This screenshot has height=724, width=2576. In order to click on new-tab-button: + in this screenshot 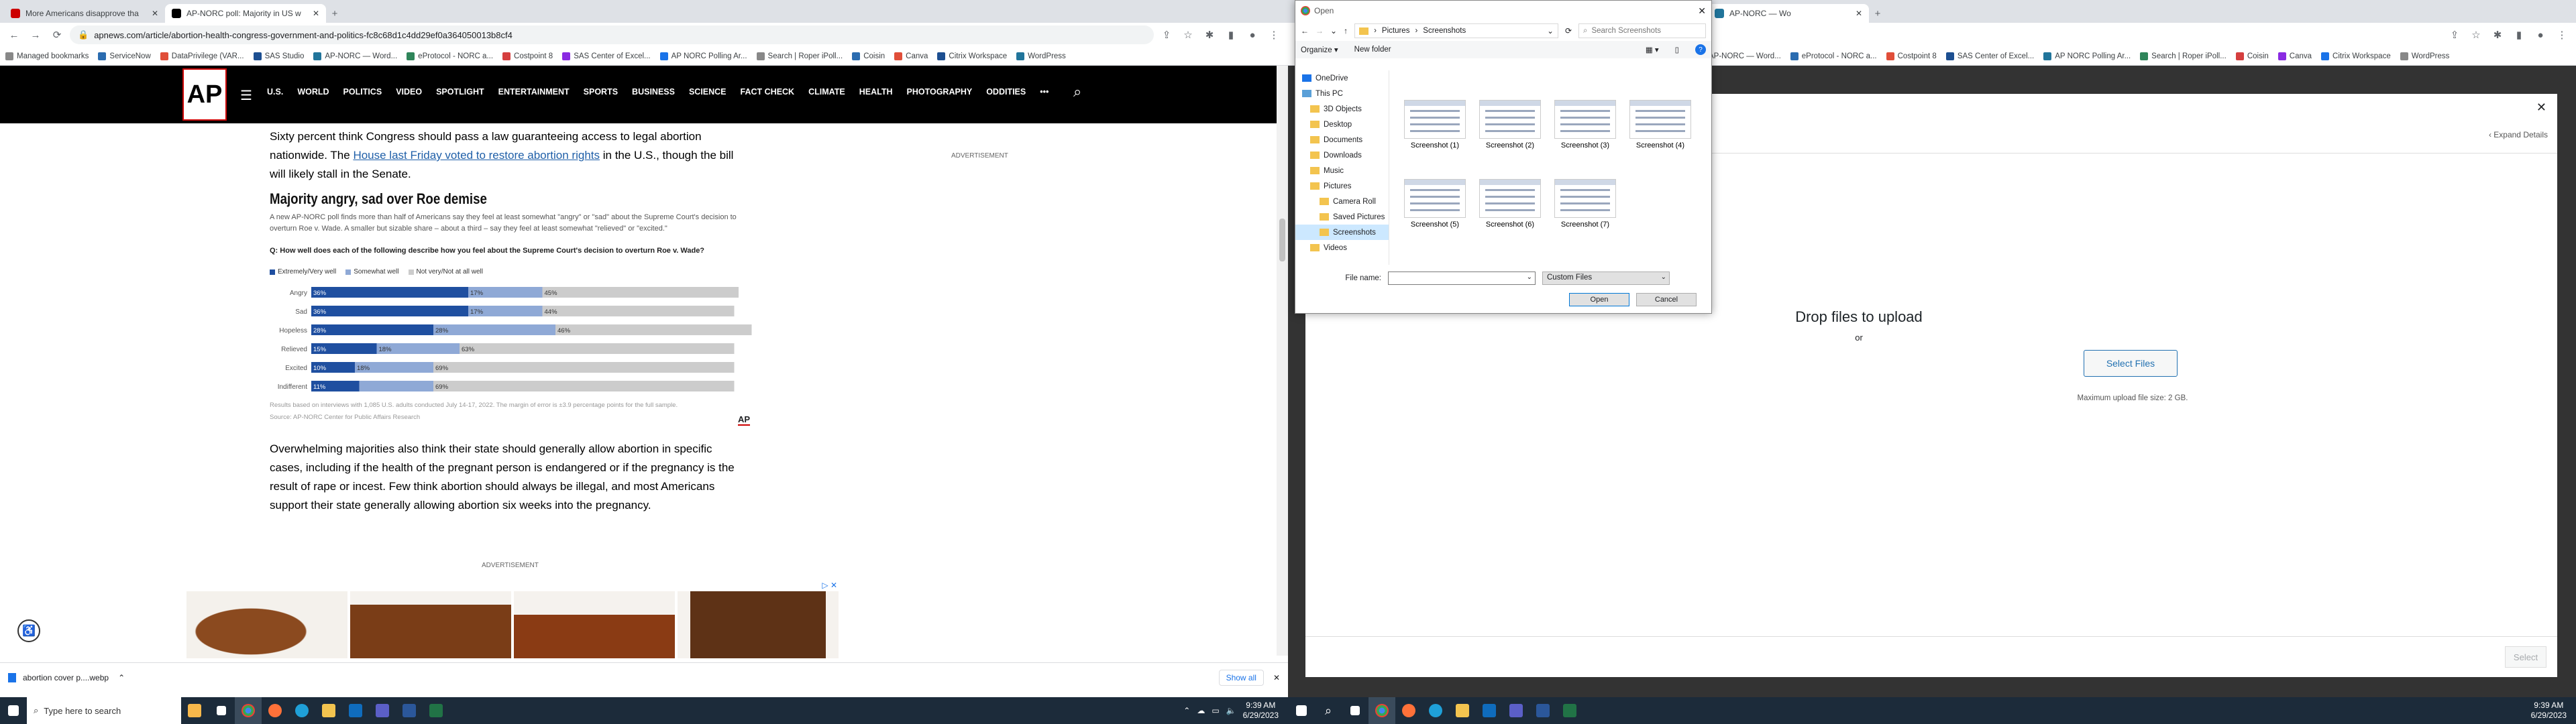, I will do `click(1877, 13)`.